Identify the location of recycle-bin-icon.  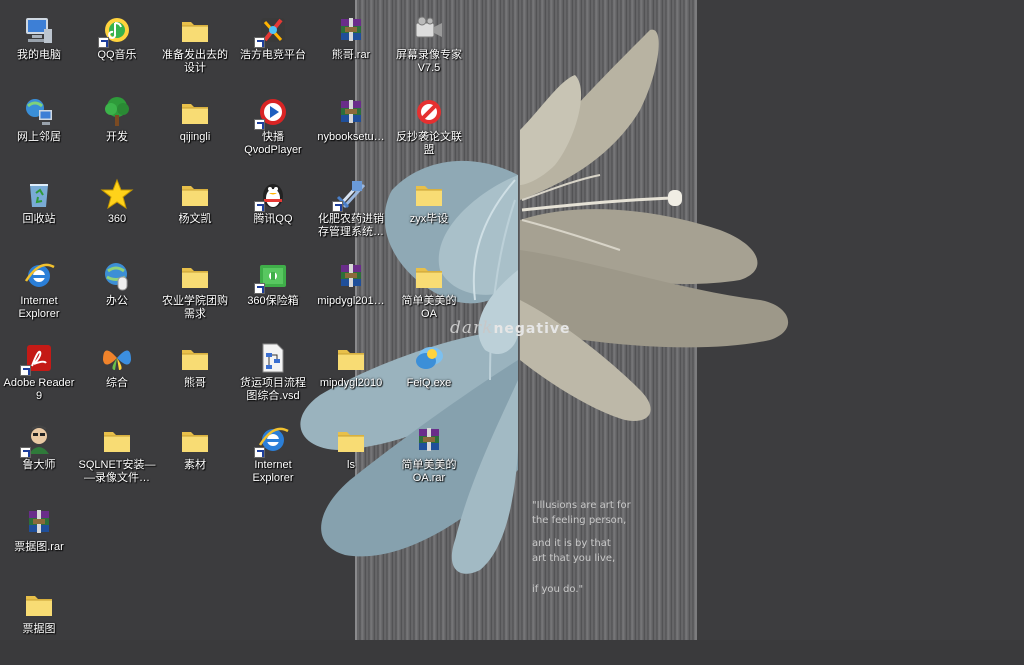
(39, 194).